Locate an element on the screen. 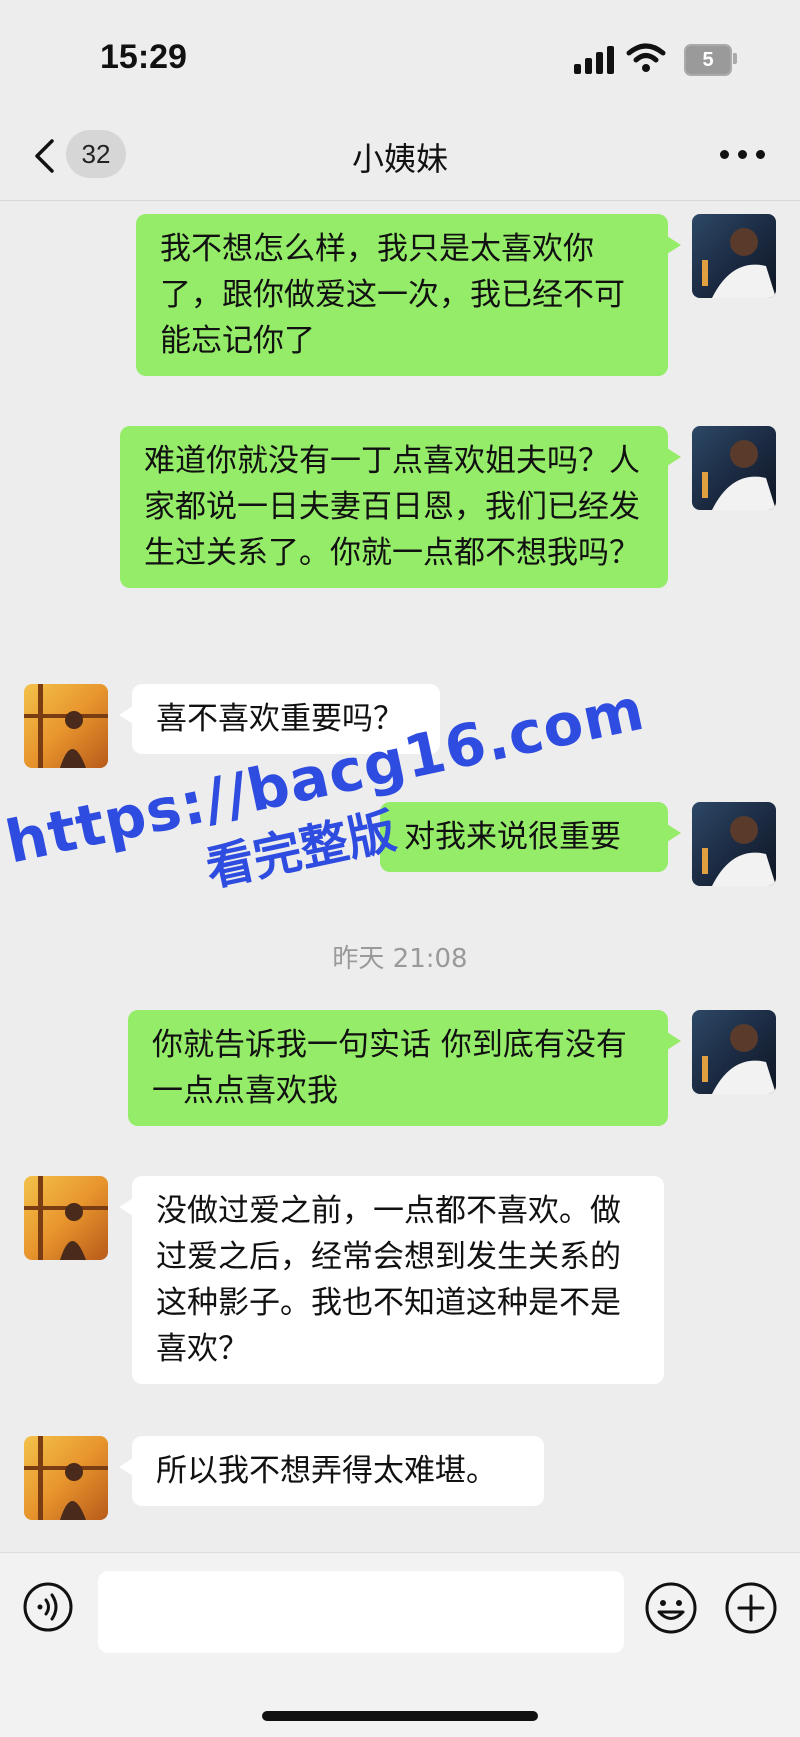  wifi-icon is located at coordinates (646, 57).